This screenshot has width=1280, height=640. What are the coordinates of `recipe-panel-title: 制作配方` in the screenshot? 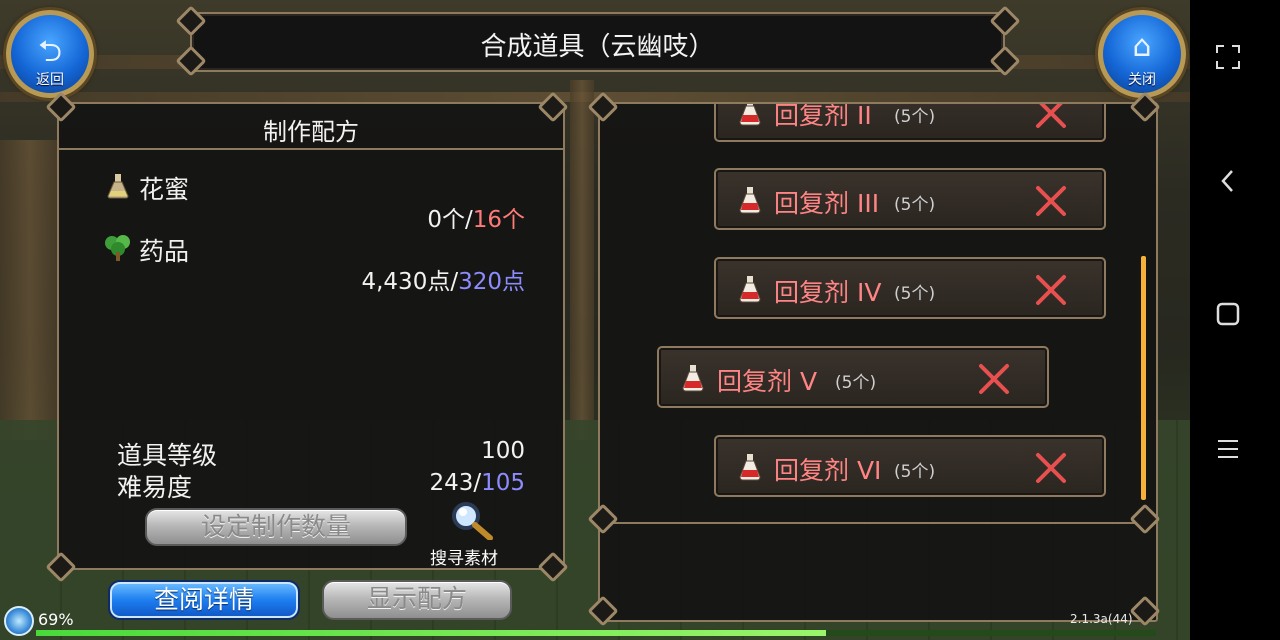 It's located at (311, 132).